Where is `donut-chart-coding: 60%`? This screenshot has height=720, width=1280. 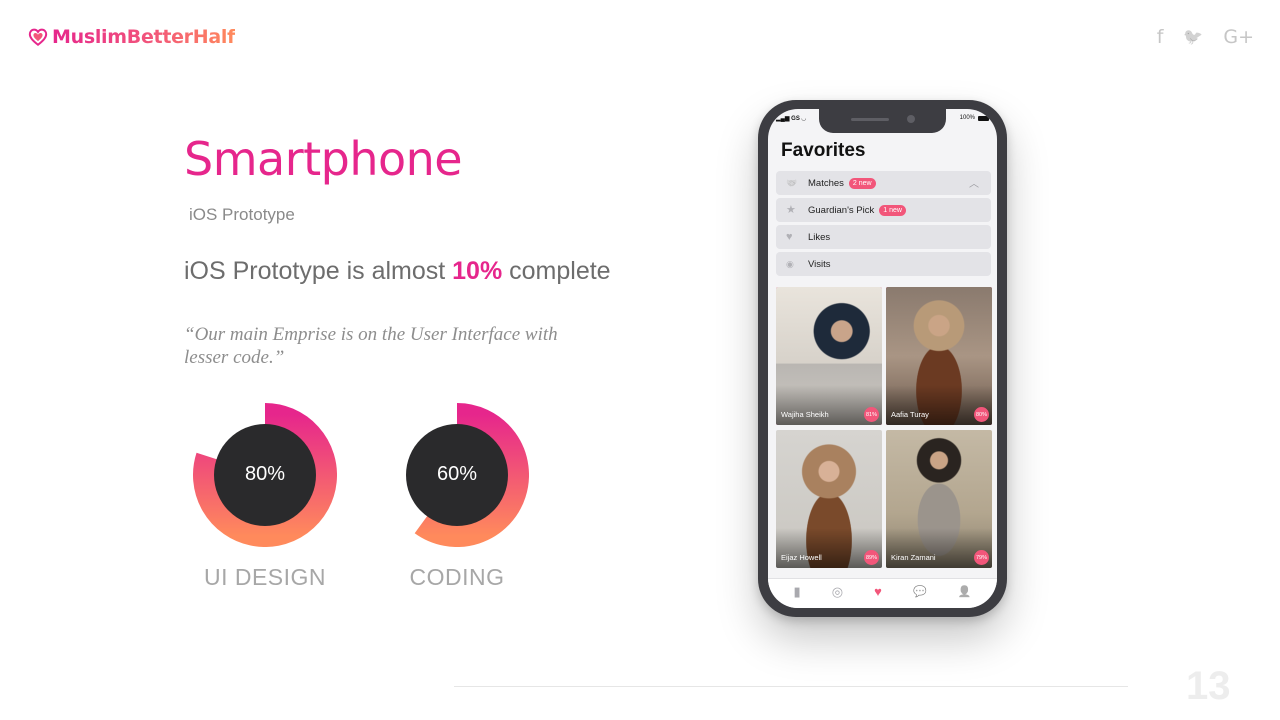 donut-chart-coding: 60% is located at coordinates (457, 475).